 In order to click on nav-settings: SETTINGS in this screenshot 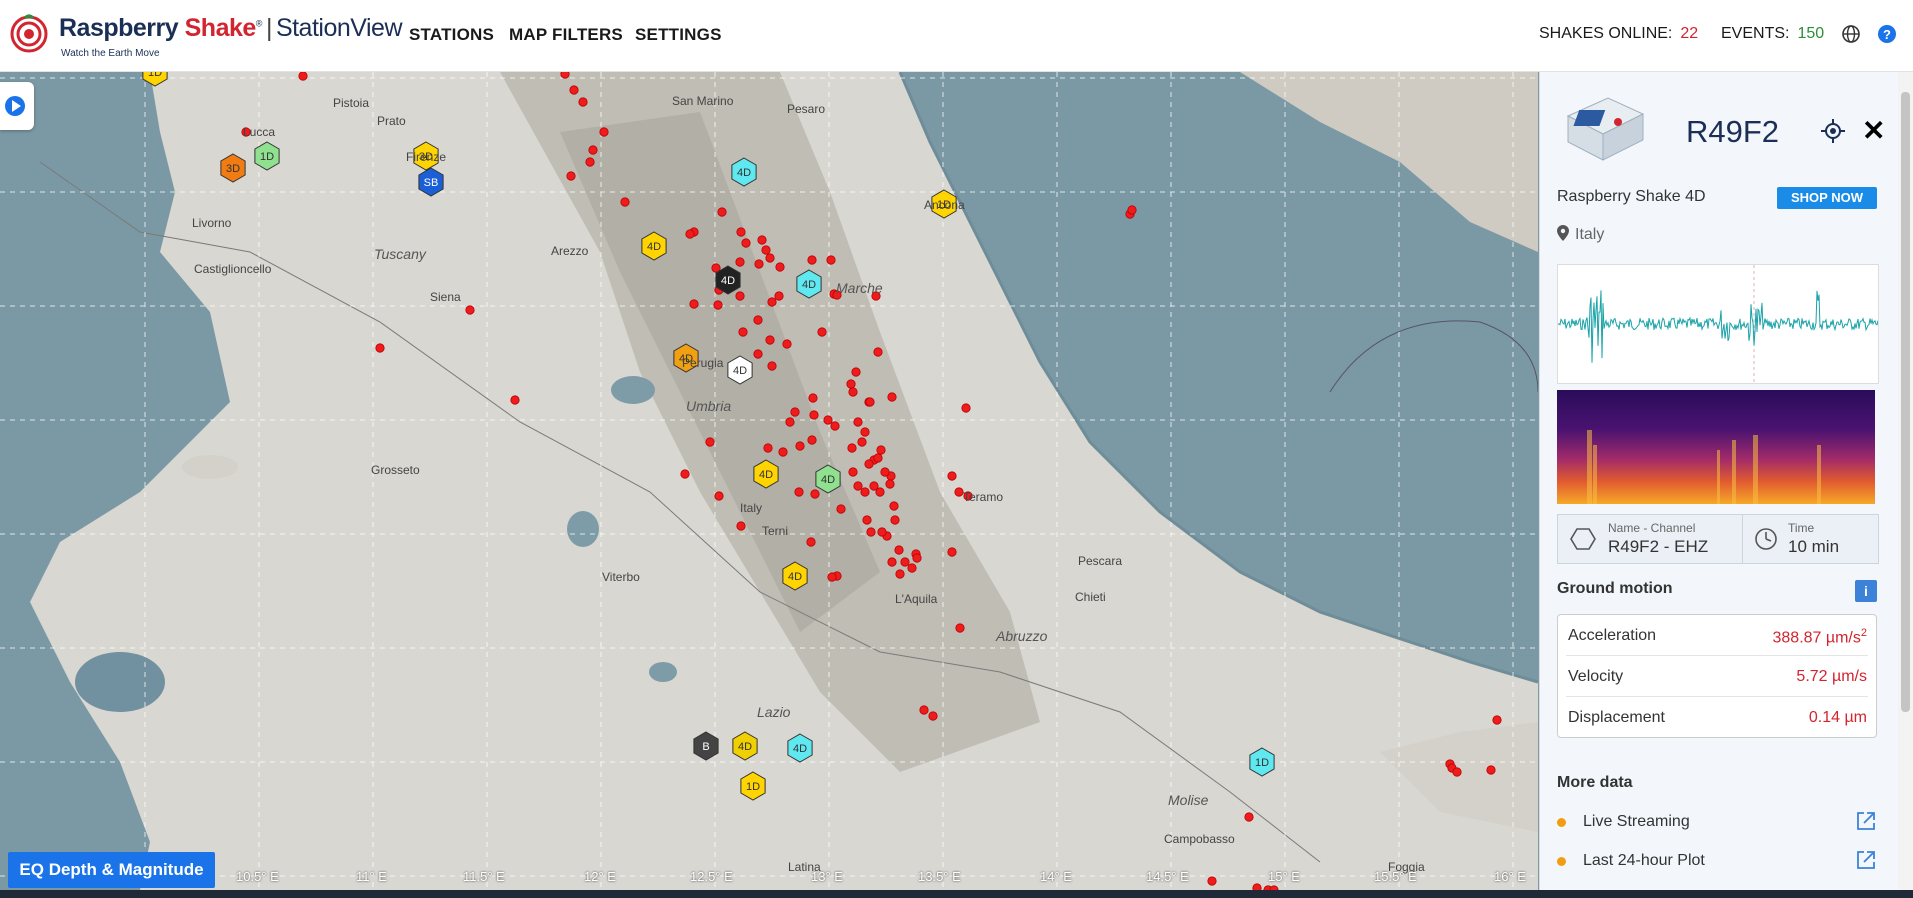, I will do `click(678, 35)`.